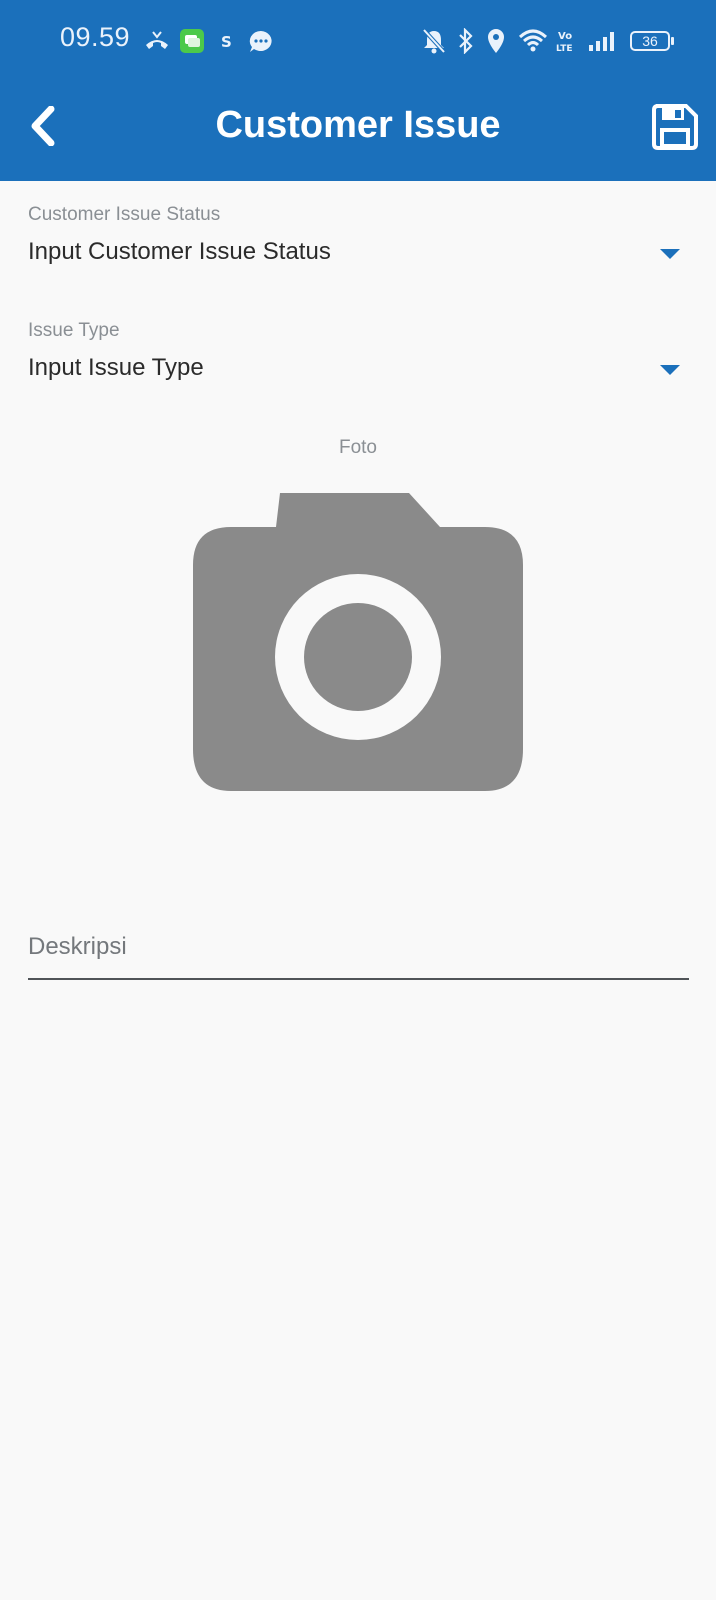 The width and height of the screenshot is (716, 1600). Describe the element at coordinates (260, 41) in the screenshot. I see `chat-bubble-icon` at that location.